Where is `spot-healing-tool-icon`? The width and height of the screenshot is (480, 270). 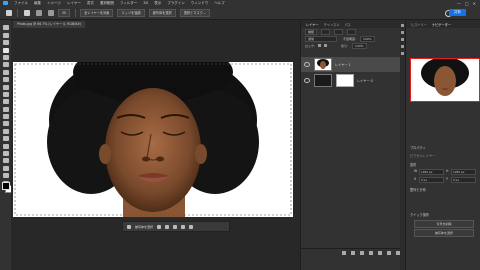 spot-healing-tool-icon is located at coordinates (5, 80).